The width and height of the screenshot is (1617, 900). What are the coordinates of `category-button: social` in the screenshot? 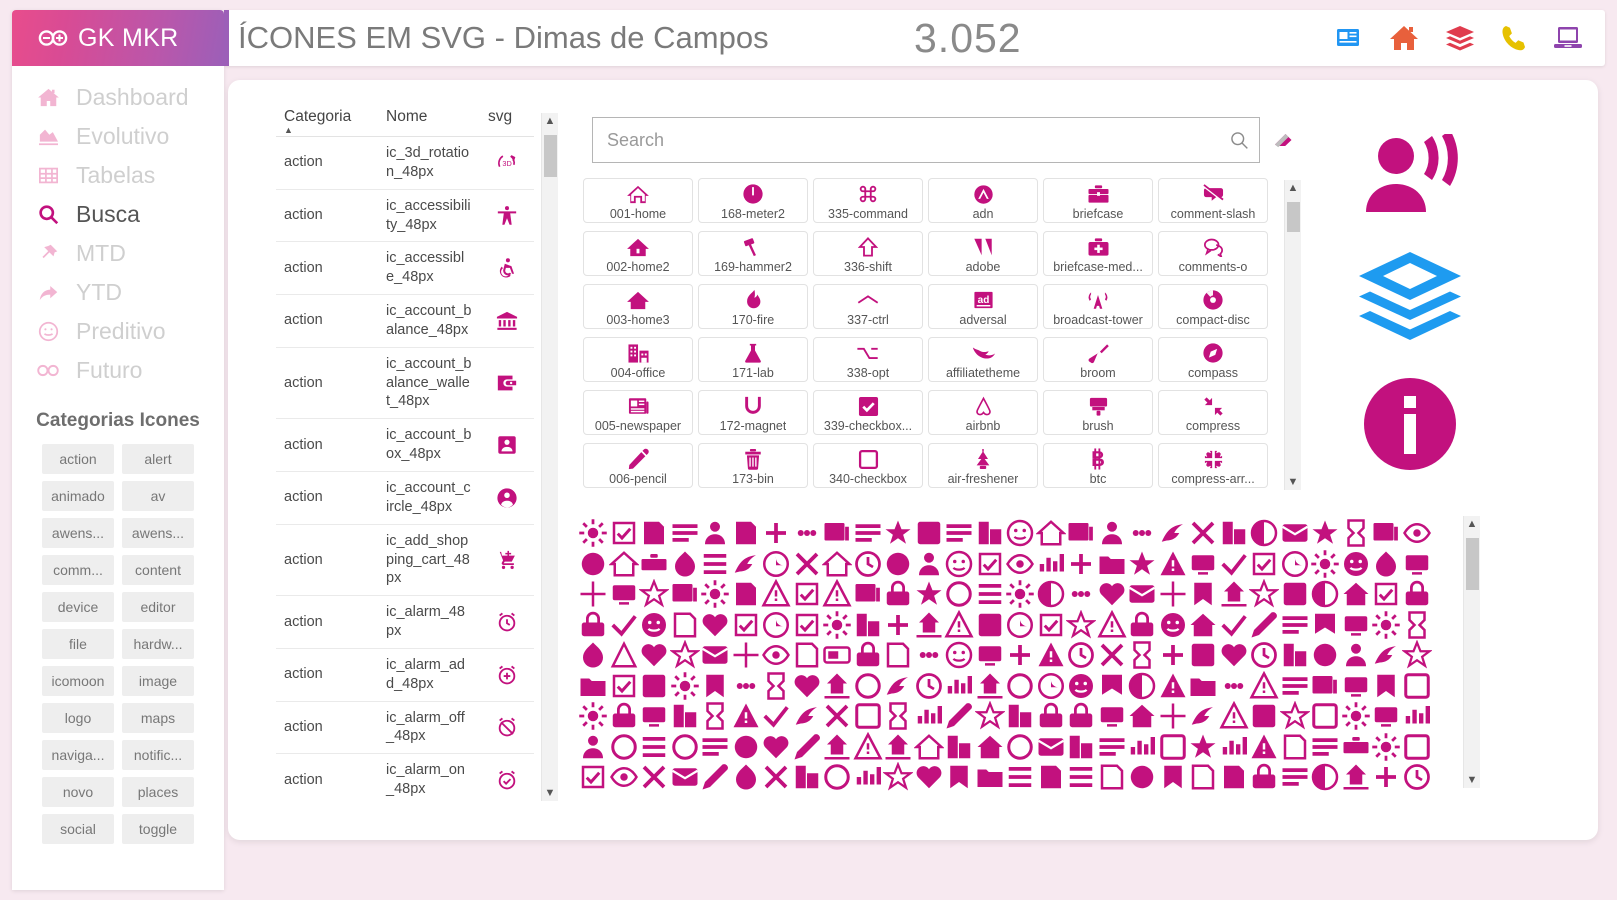 It's located at (78, 829).